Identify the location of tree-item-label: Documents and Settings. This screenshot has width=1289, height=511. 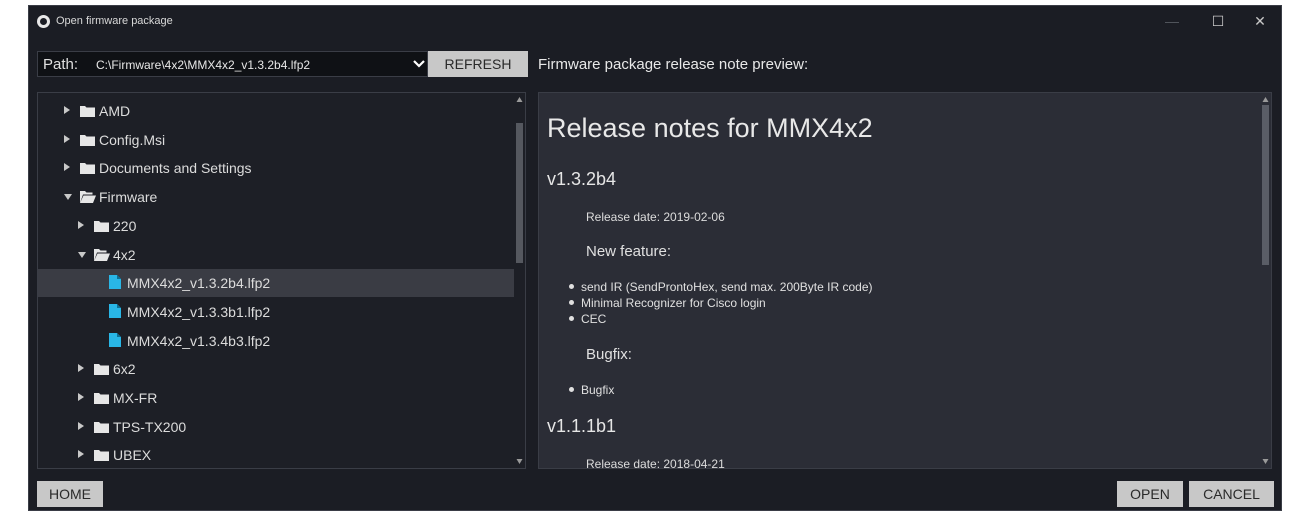
(175, 168).